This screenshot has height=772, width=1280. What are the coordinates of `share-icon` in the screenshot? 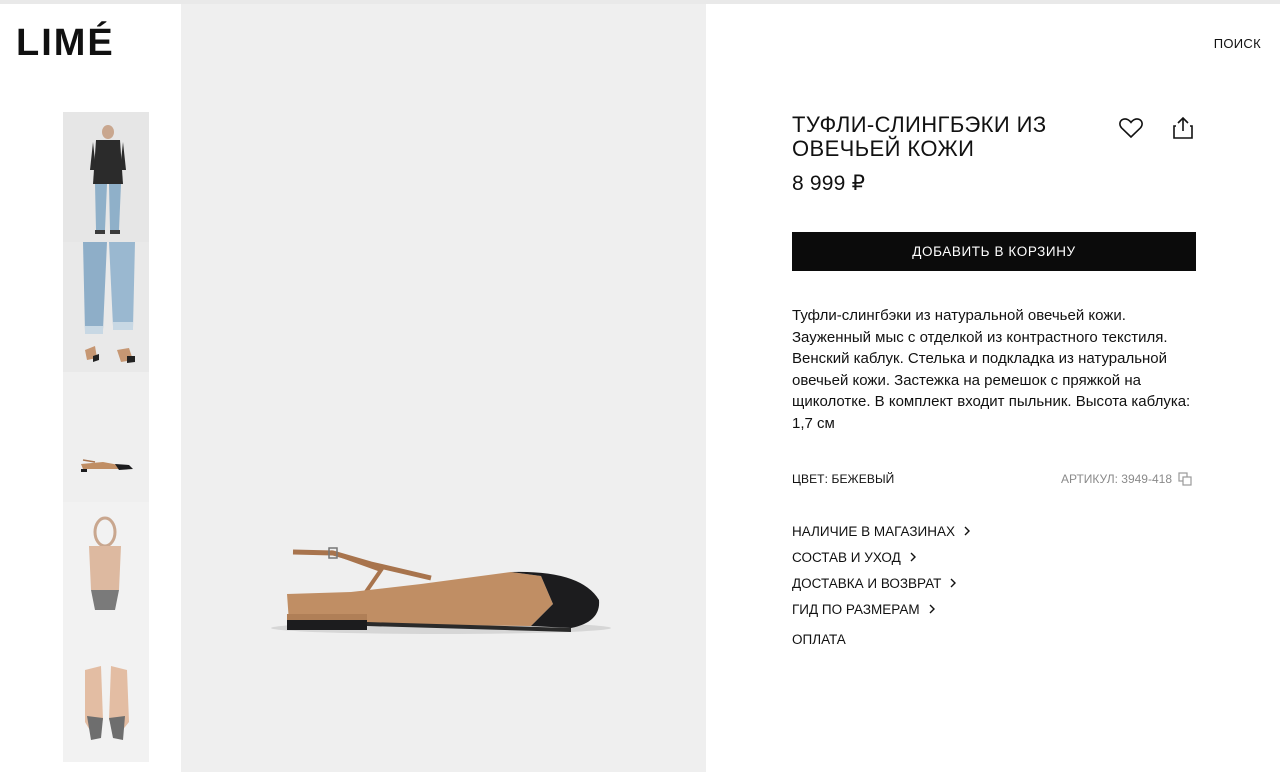 It's located at (1183, 127).